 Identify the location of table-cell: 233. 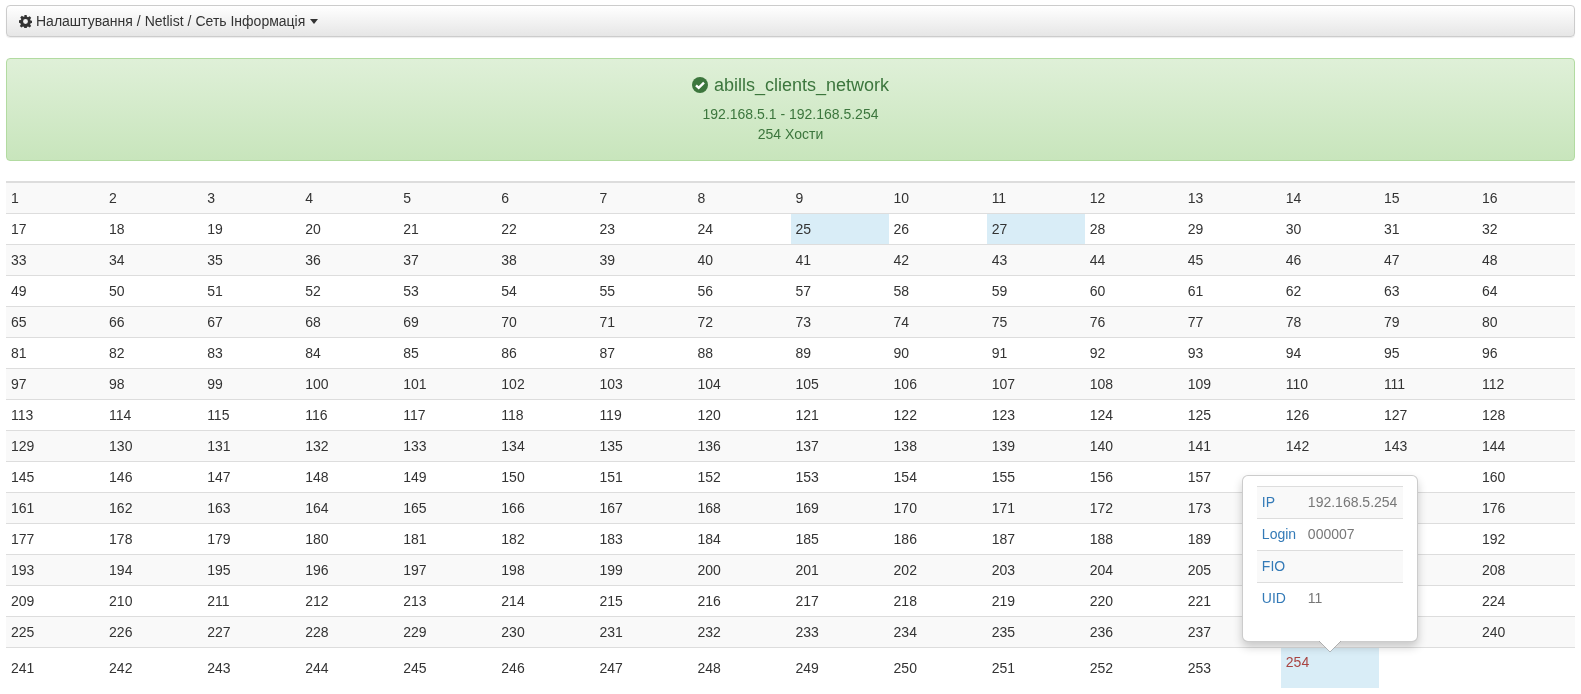
(807, 632).